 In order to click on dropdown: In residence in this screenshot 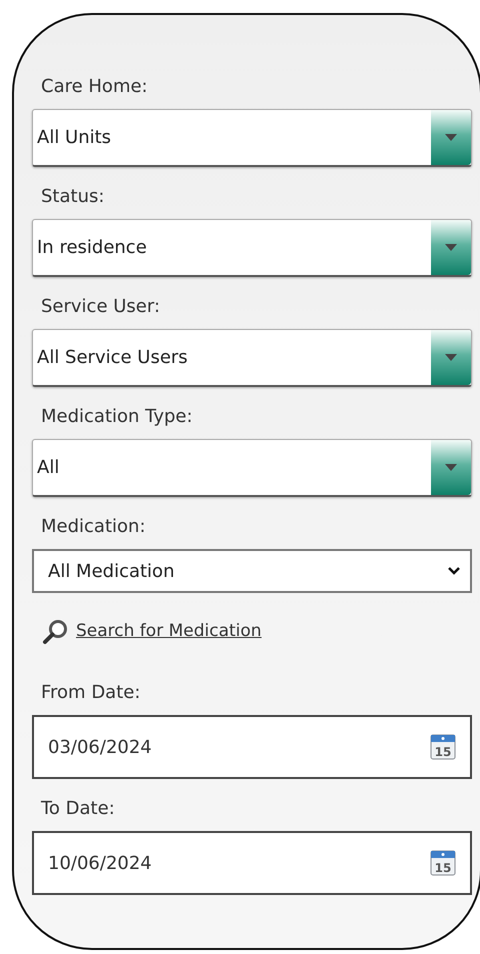, I will do `click(252, 248)`.